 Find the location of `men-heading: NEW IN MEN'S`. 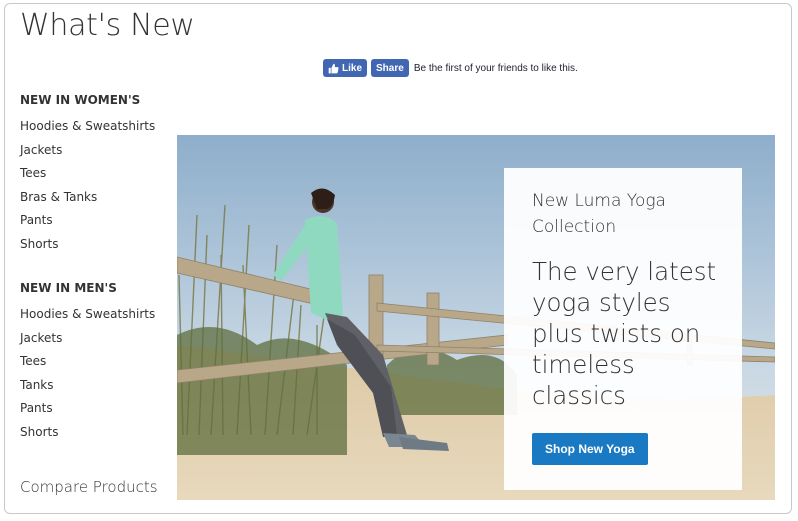

men-heading: NEW IN MEN'S is located at coordinates (68, 288).